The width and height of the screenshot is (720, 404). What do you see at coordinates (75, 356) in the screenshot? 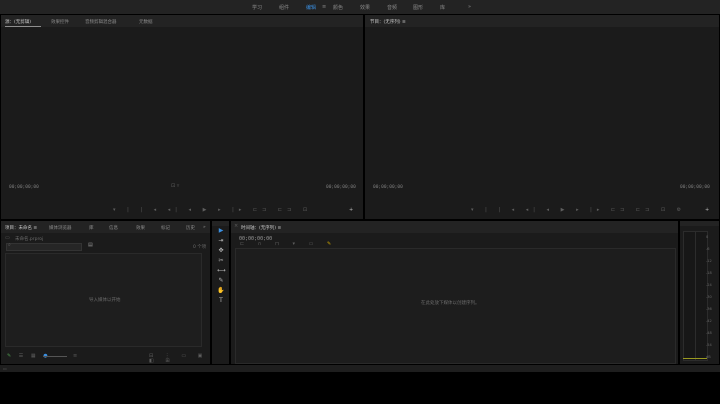
I see `sort-icon: ≡` at bounding box center [75, 356].